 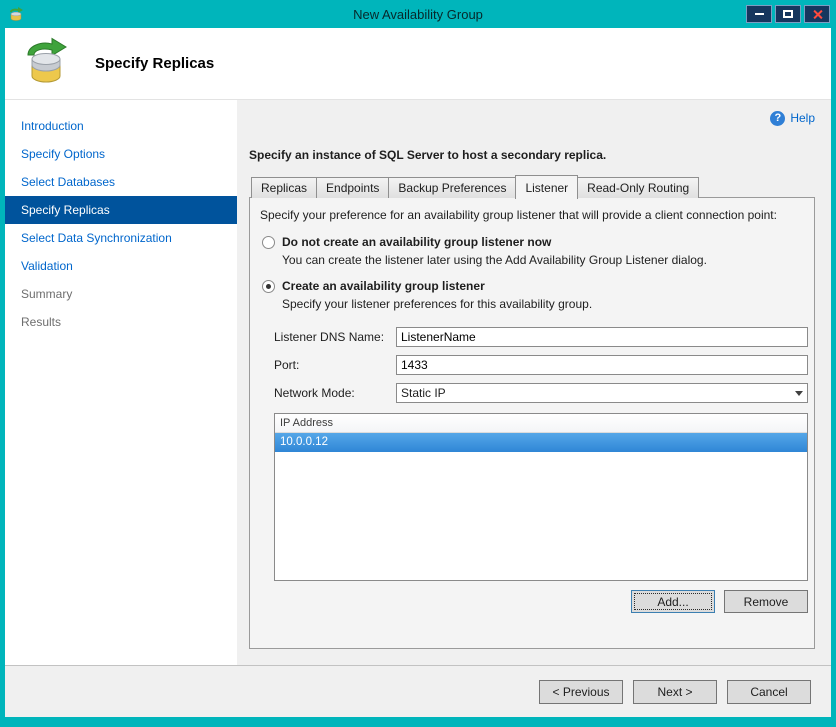 What do you see at coordinates (155, 63) in the screenshot?
I see `page-title: Specify Replicas` at bounding box center [155, 63].